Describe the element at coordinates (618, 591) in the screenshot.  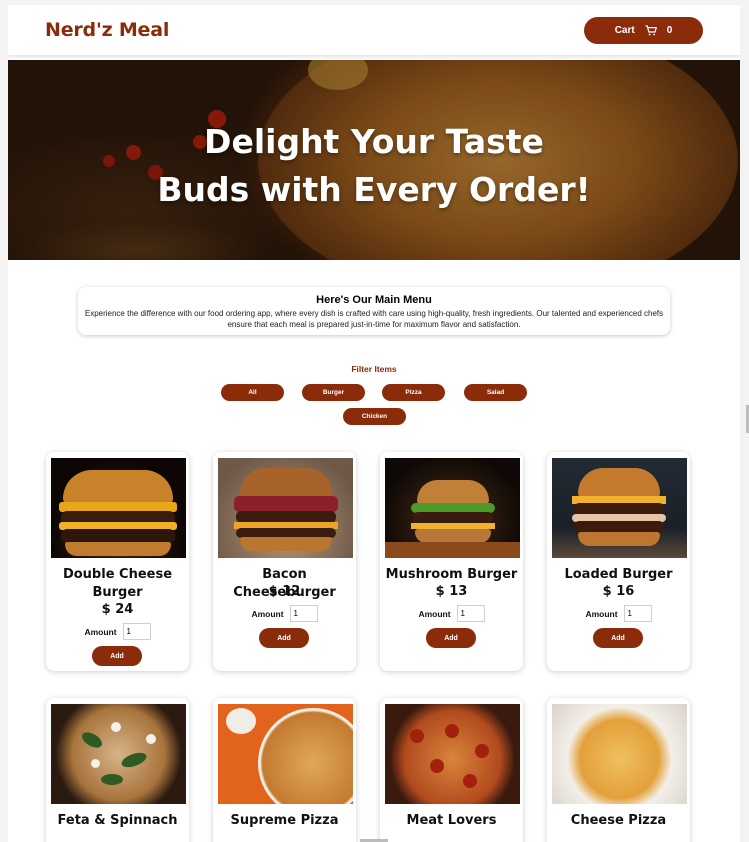
I see `menu-item-price: $ 16` at that location.